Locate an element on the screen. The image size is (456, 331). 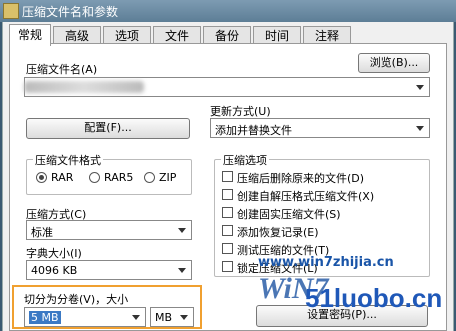
watermark-site: 51luobo.cn is located at coordinates (374, 298).